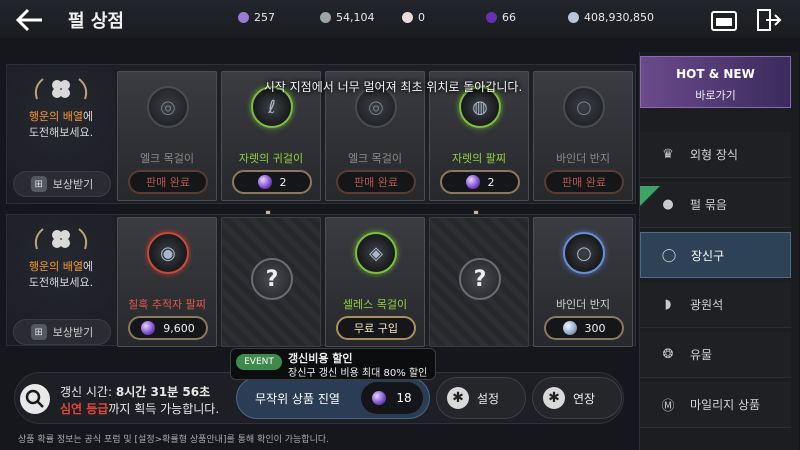  I want to click on grade-info: 심연 등급까지 획득 가능합니다., so click(139, 408).